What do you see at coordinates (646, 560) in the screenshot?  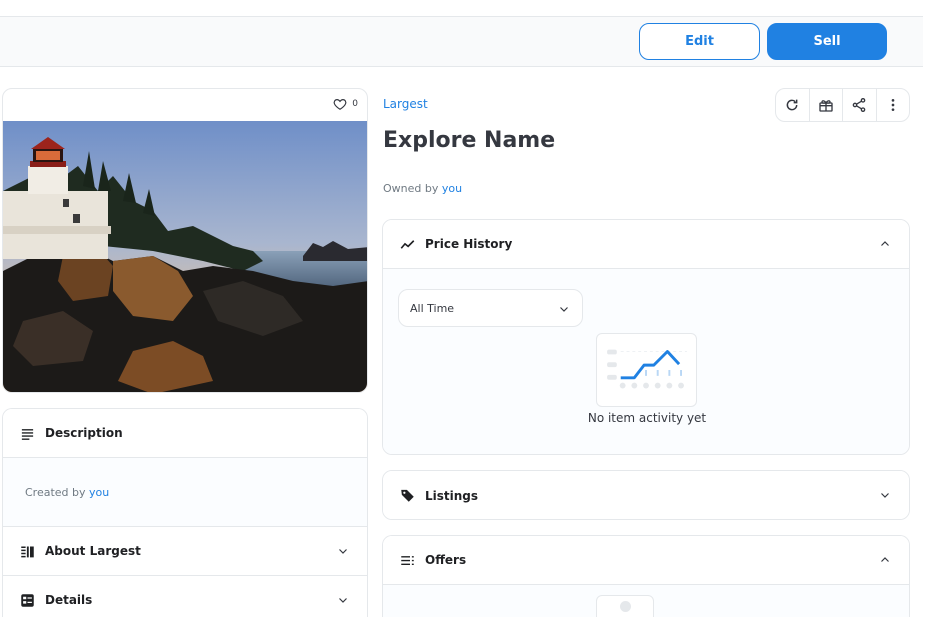 I see `offers-header: Offers` at bounding box center [646, 560].